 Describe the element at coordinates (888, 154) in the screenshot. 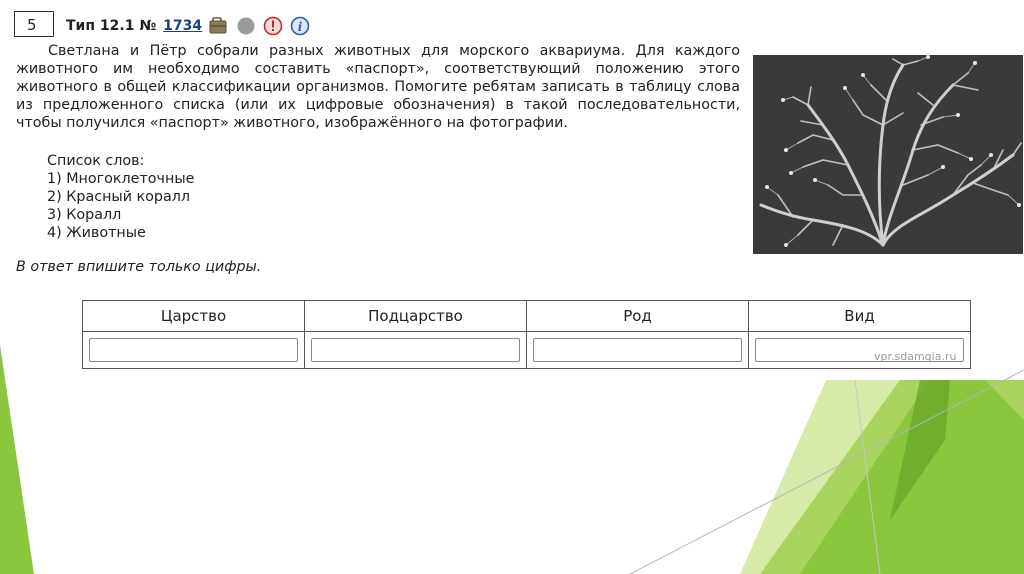

I see `coral-photo` at that location.